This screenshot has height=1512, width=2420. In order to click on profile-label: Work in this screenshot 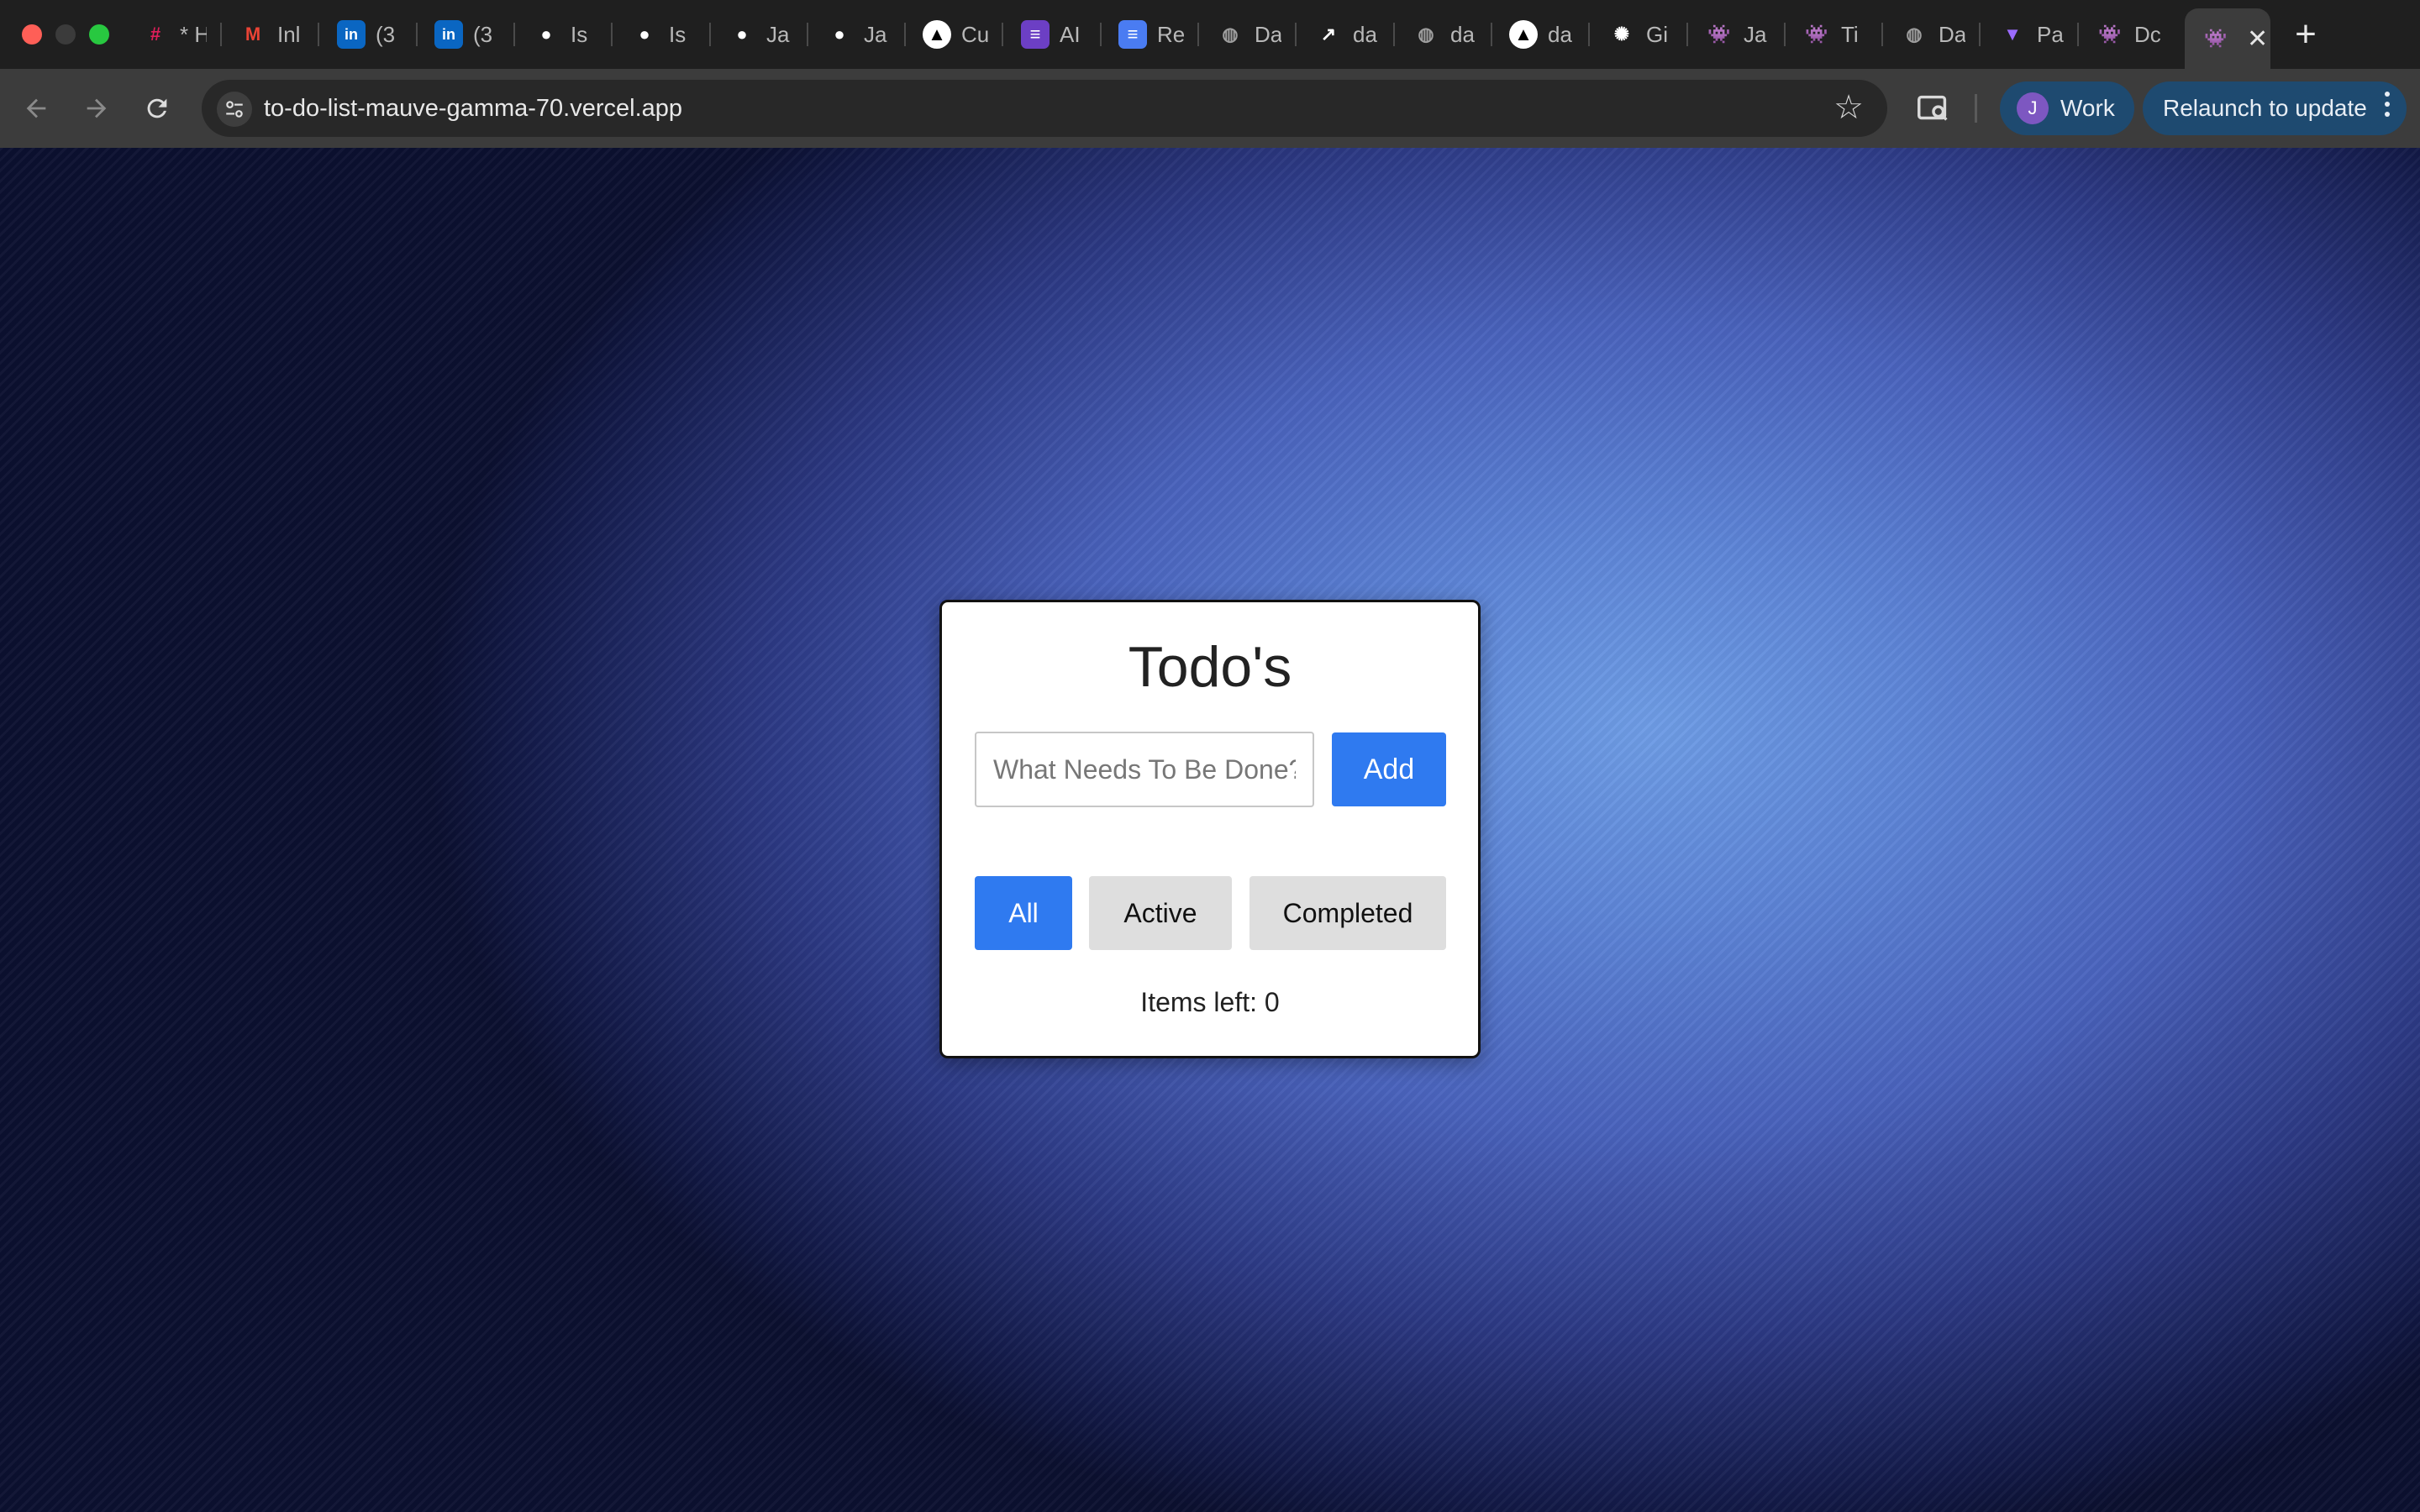, I will do `click(2087, 108)`.